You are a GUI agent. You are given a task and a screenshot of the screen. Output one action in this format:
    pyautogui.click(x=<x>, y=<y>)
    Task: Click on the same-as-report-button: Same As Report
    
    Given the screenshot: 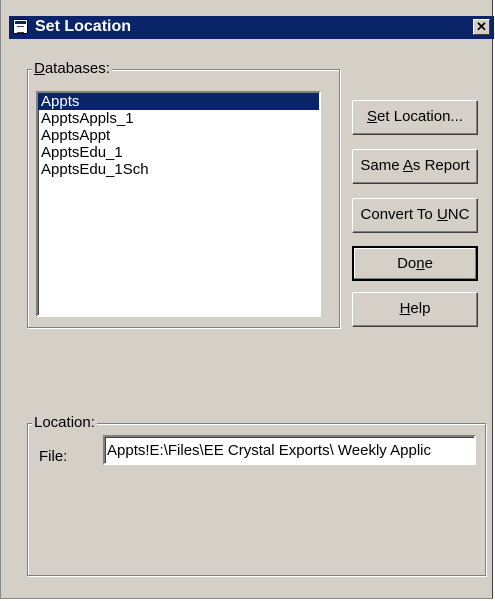 What is the action you would take?
    pyautogui.click(x=415, y=166)
    